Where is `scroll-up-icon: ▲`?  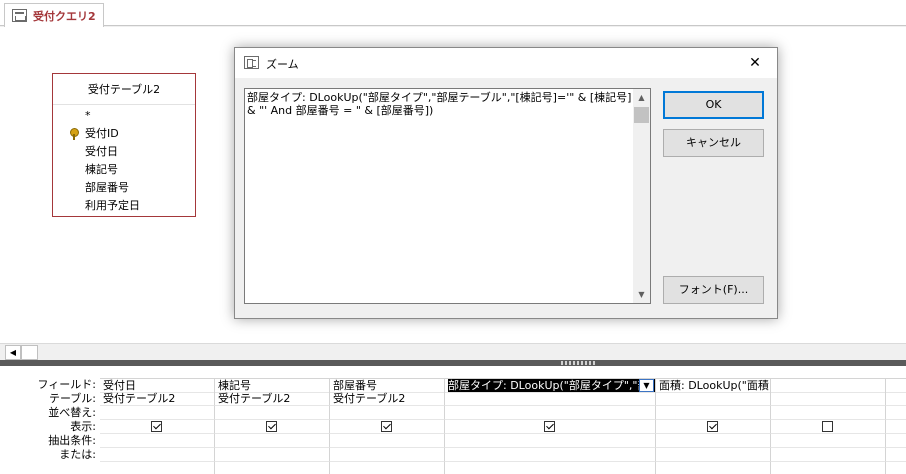 scroll-up-icon: ▲ is located at coordinates (641, 97).